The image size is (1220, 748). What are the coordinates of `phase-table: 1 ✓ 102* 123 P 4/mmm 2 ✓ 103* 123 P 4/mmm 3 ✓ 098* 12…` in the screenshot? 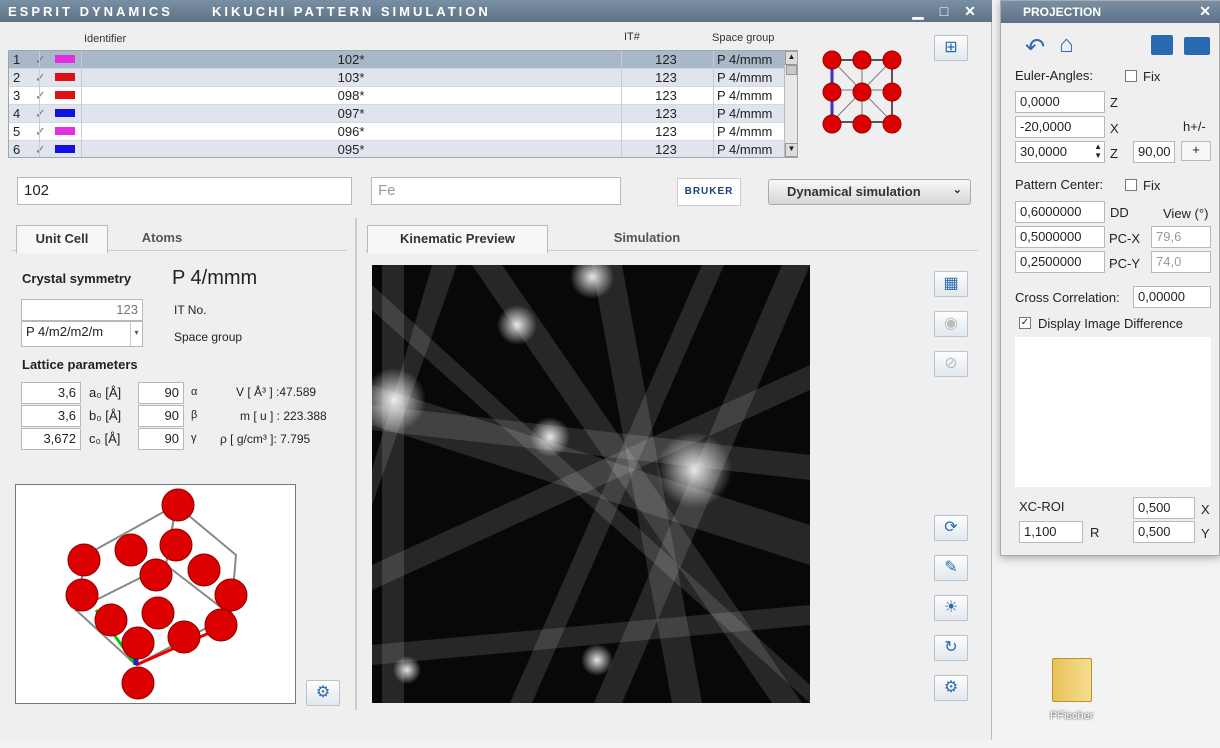 It's located at (403, 104).